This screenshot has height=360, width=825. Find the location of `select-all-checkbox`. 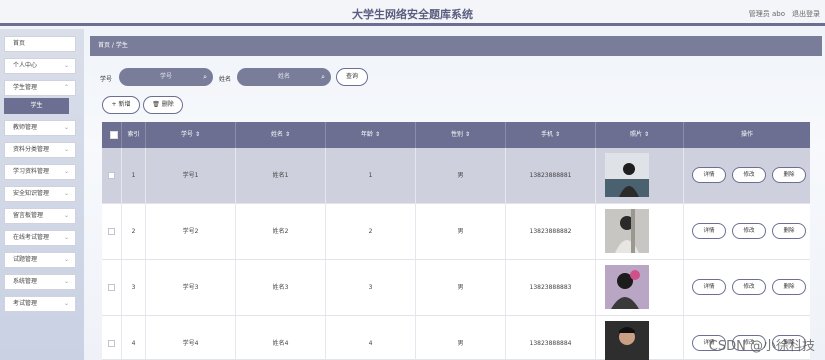

select-all-checkbox is located at coordinates (114, 135).